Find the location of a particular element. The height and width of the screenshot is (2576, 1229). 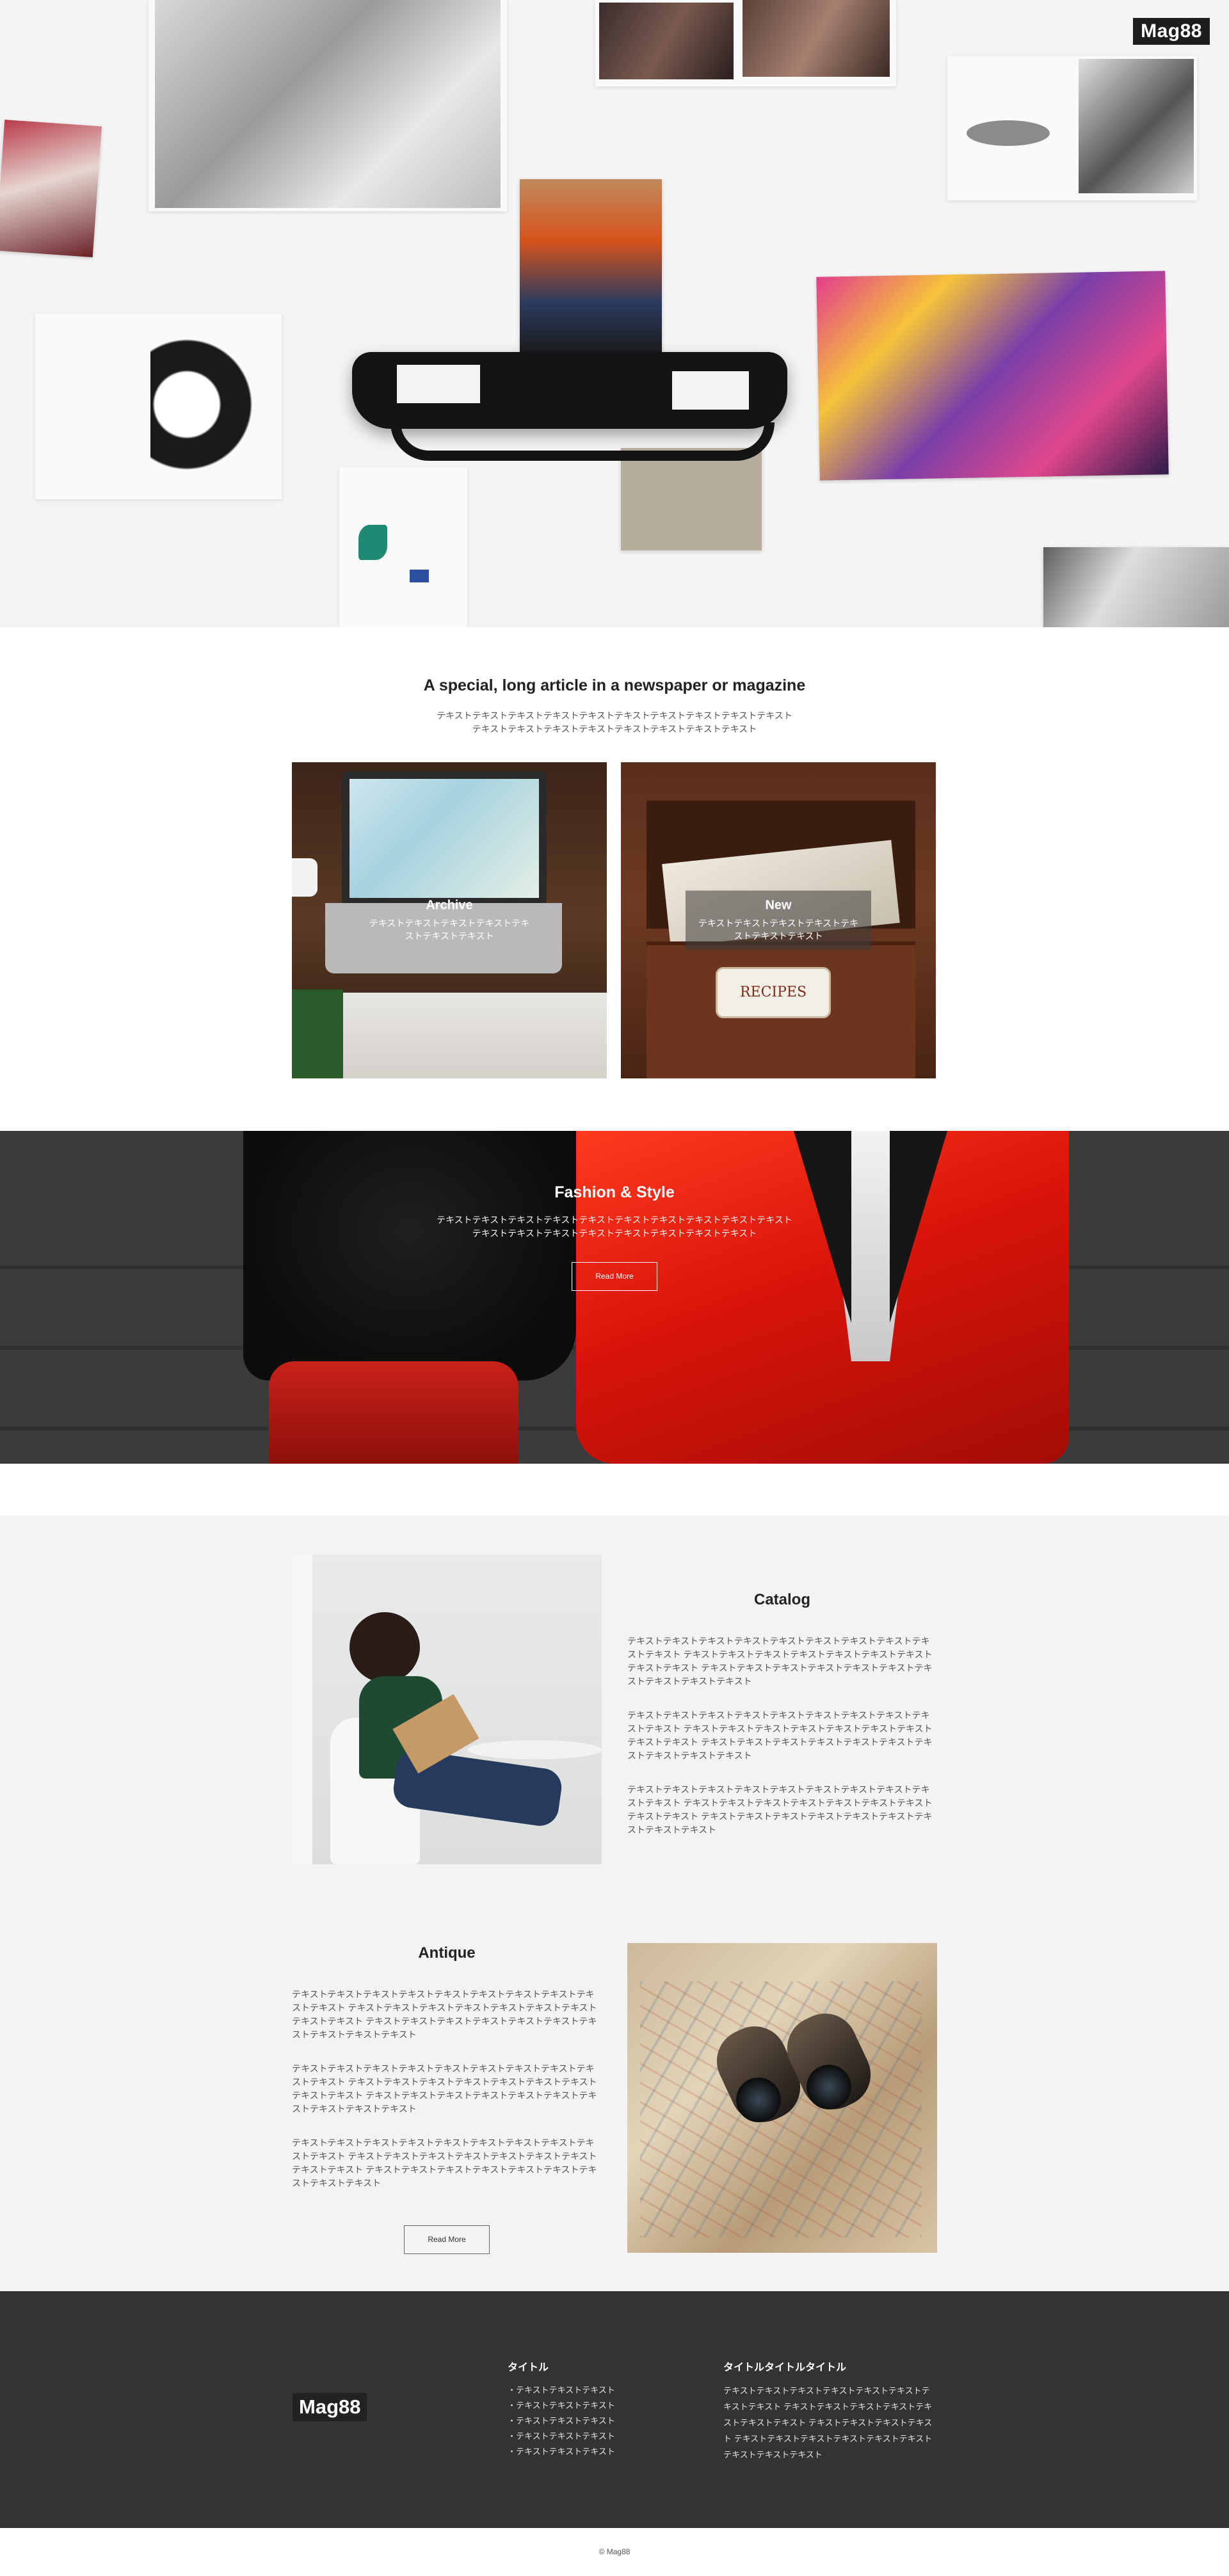

card-archive-overlay: Archive テキストテキストテキストテキストテキストテキストテキスト is located at coordinates (450, 920).